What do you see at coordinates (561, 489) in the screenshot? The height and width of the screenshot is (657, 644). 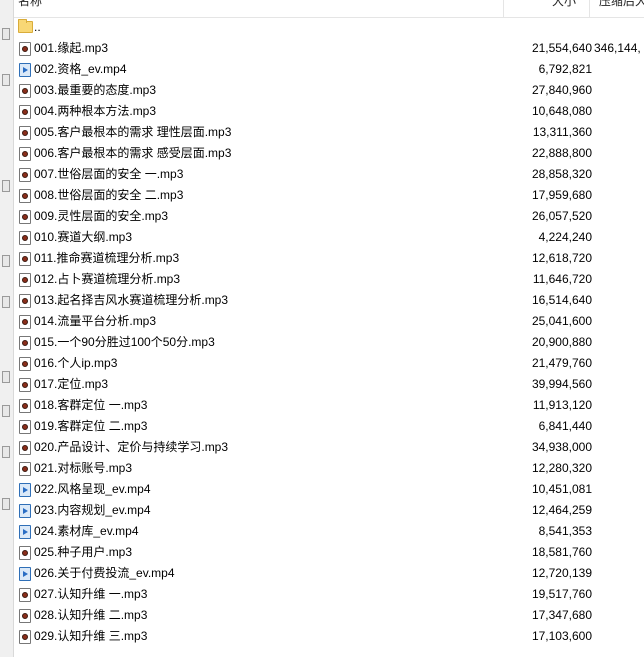 I see `file-size: 10,451,081` at bounding box center [561, 489].